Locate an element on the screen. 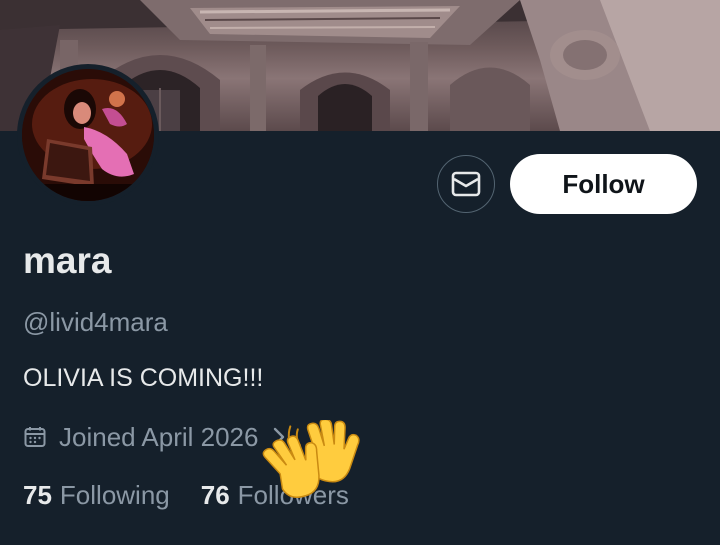  following-link: 75 Following is located at coordinates (96, 495).